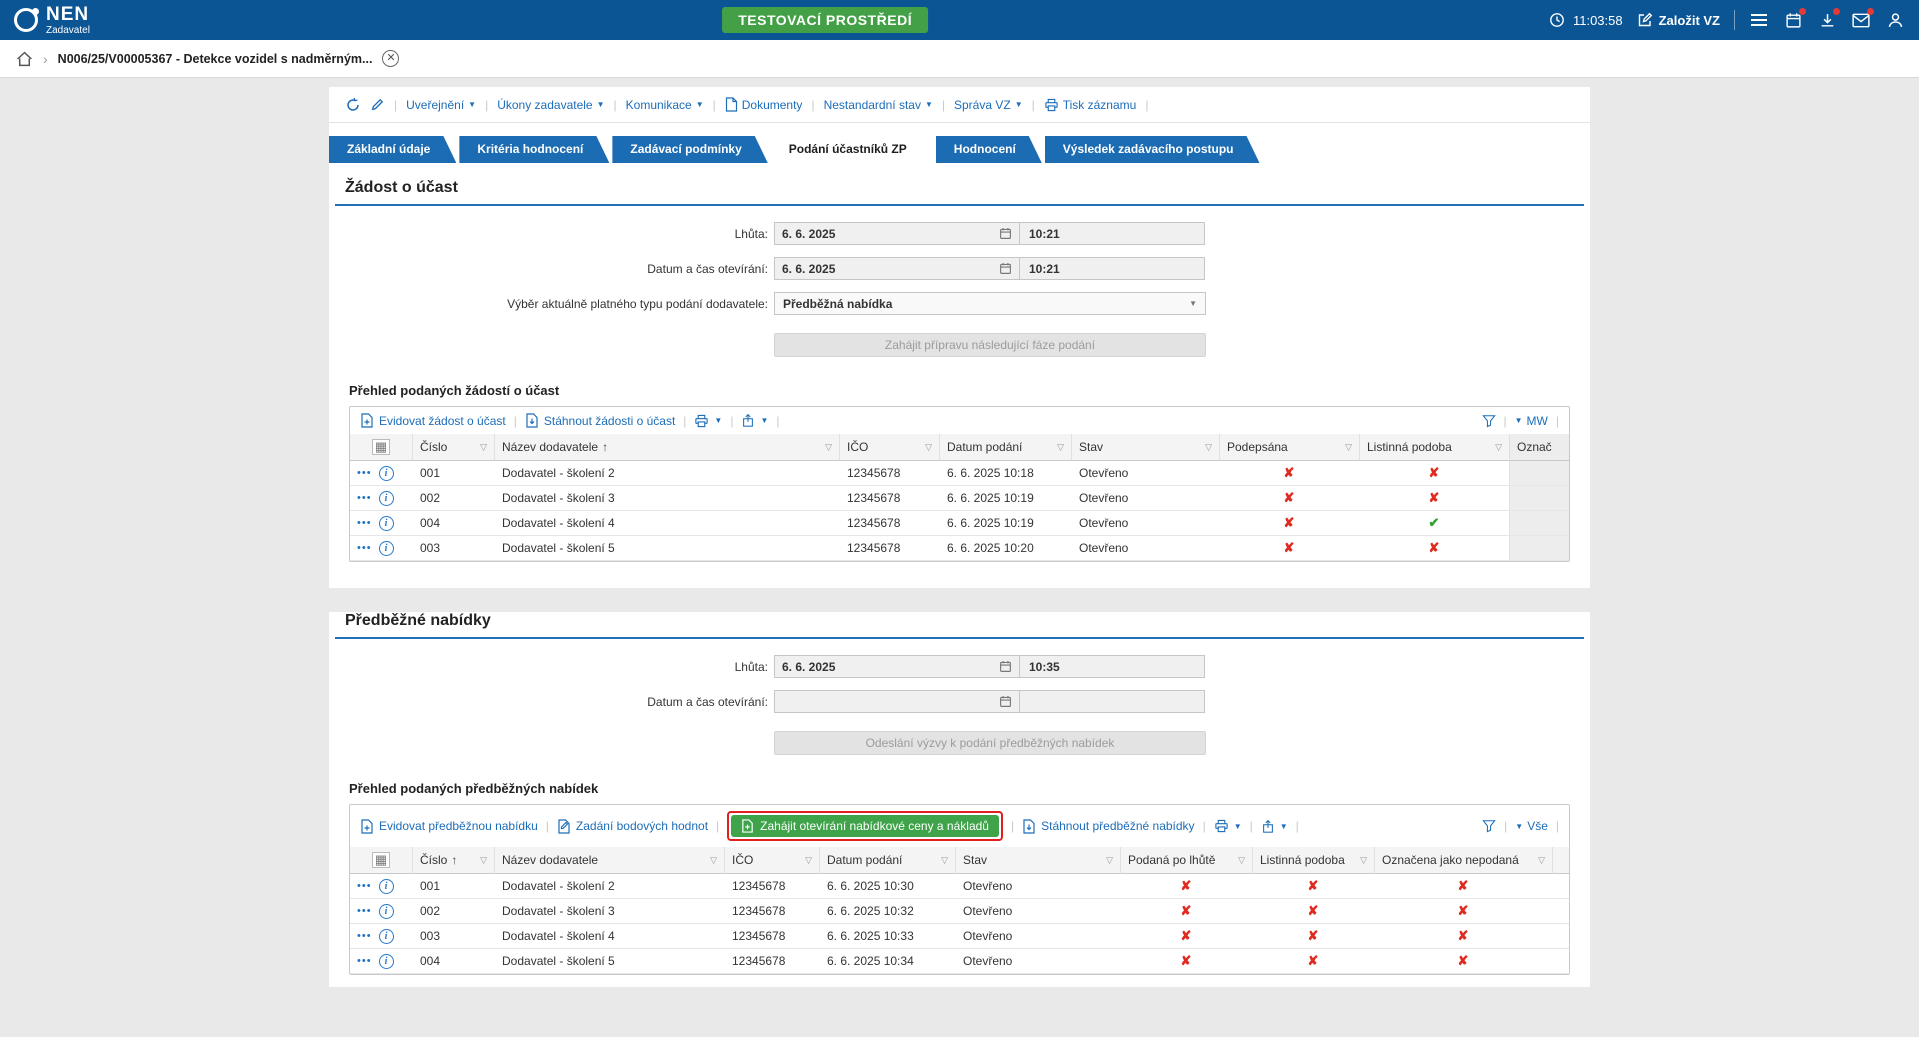 This screenshot has height=1037, width=1919. I want to click on zadani-bodovych-hodnot-link: Zadání bodových hodnot, so click(632, 826).